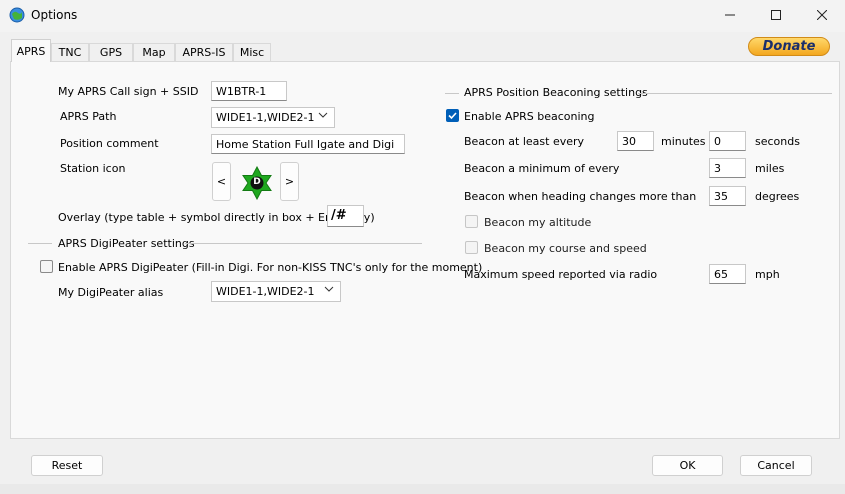 The image size is (845, 494). Describe the element at coordinates (265, 117) in the screenshot. I see `aprs-path-value: WIDE1-1,WIDE2-1` at that location.